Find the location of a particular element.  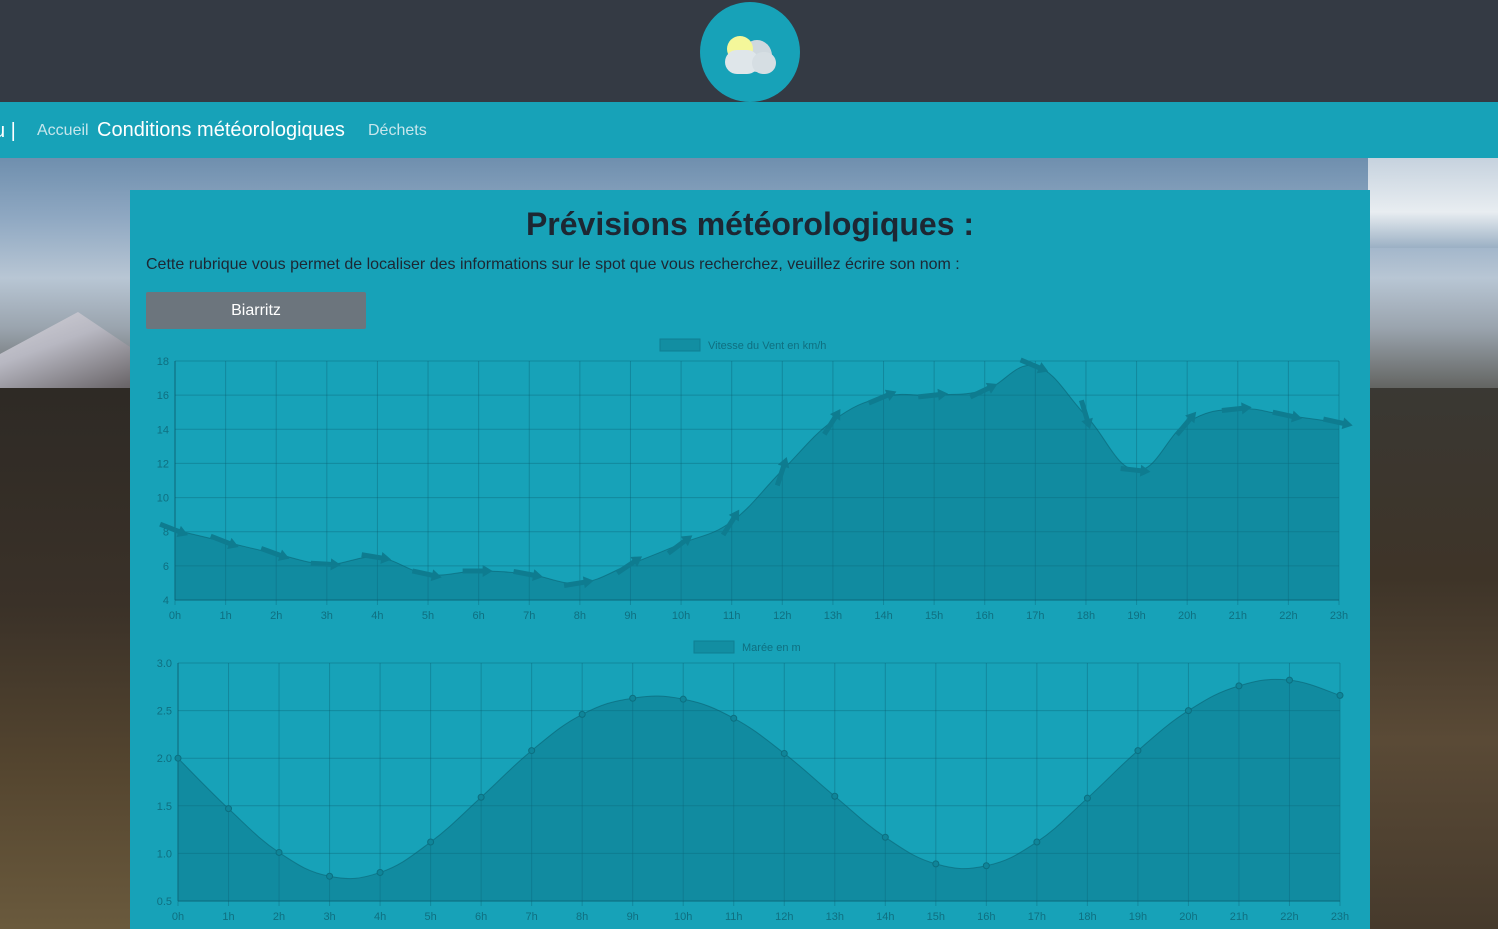

background-trees is located at coordinates (65, 658).